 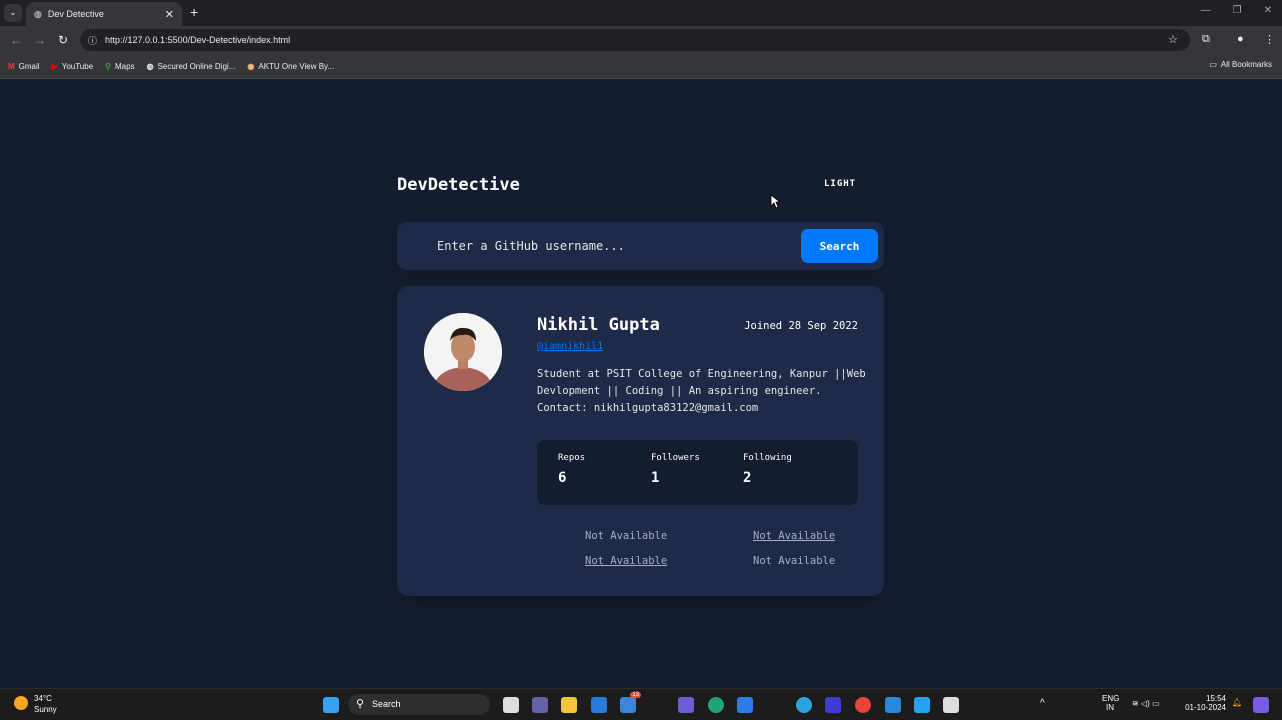 I want to click on clock: 15:54 01-10-2024, so click(x=1205, y=703).